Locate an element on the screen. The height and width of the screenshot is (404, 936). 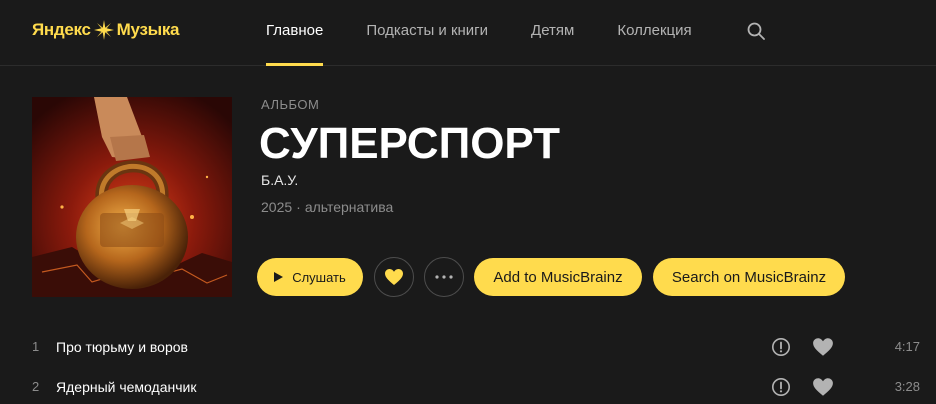
play-button-label: Слушать is located at coordinates (319, 277).